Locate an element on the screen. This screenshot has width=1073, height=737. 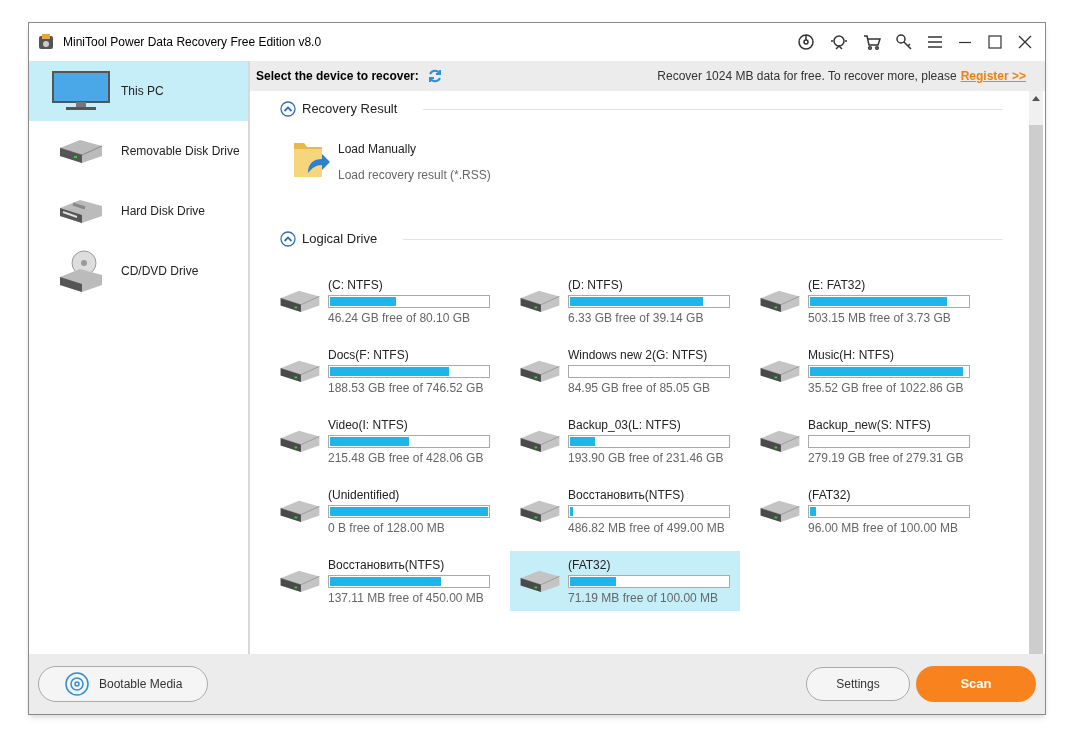
free-space: 35.52 GB free of 1022.86 GB is located at coordinates (886, 387).